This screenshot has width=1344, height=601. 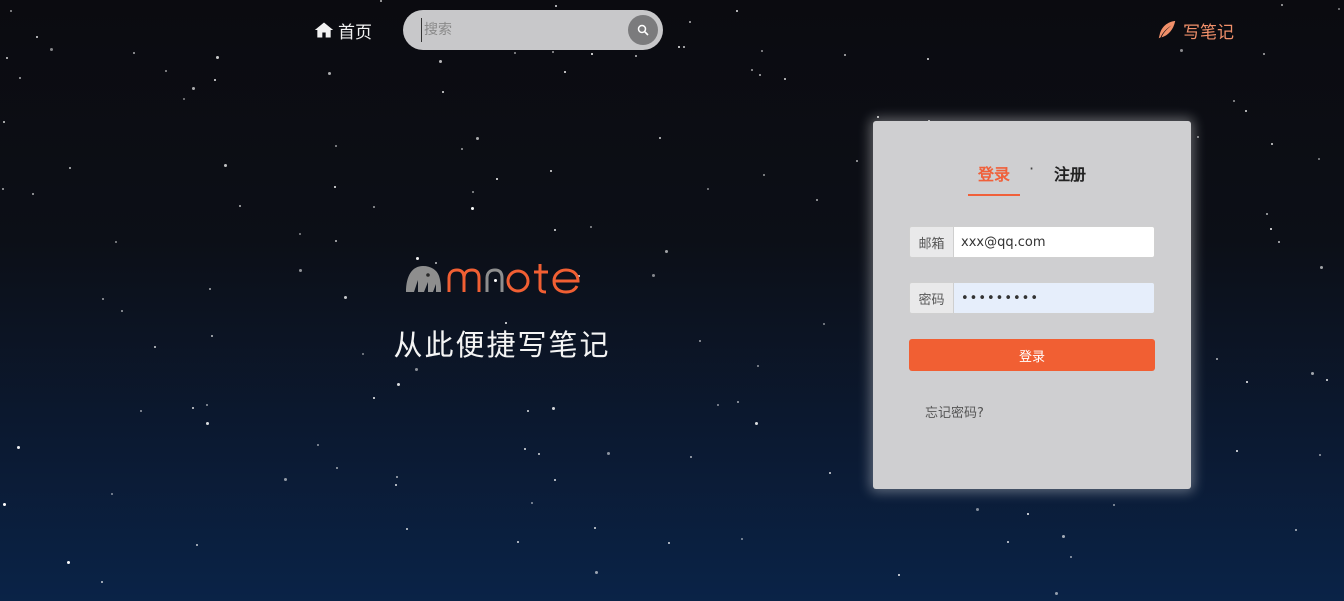 I want to click on password-field: 密码, so click(x=1032, y=298).